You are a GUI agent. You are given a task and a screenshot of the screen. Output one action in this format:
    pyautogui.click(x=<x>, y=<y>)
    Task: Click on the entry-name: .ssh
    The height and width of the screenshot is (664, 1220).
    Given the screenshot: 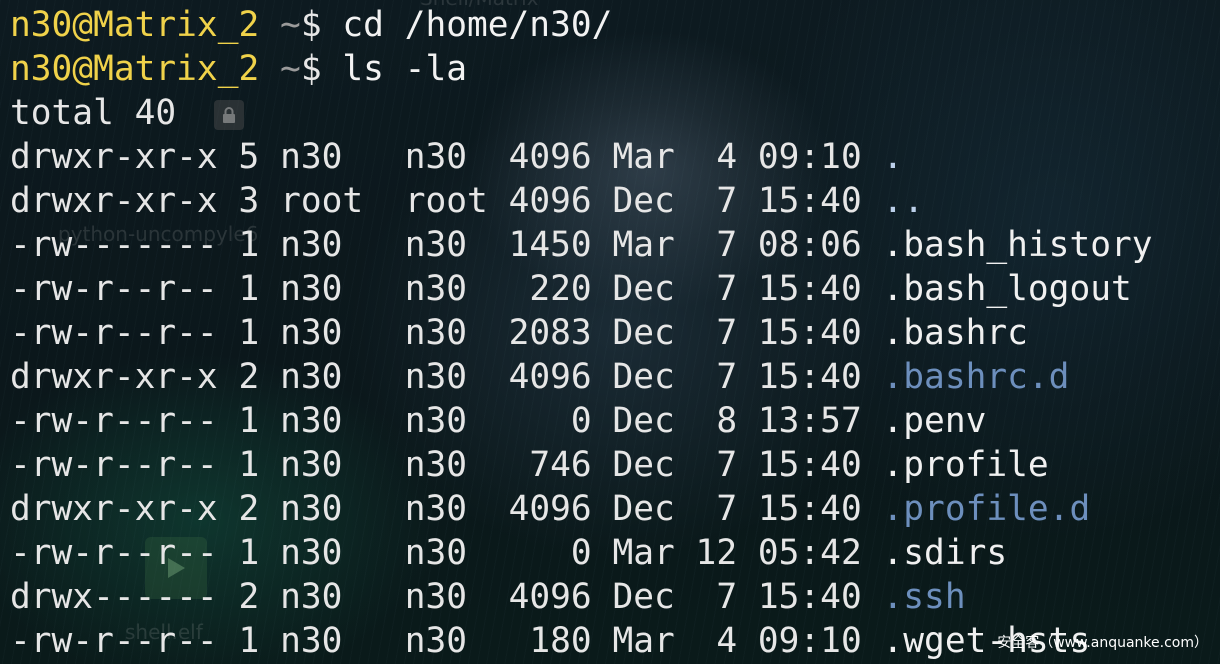 What is the action you would take?
    pyautogui.click(x=924, y=597)
    